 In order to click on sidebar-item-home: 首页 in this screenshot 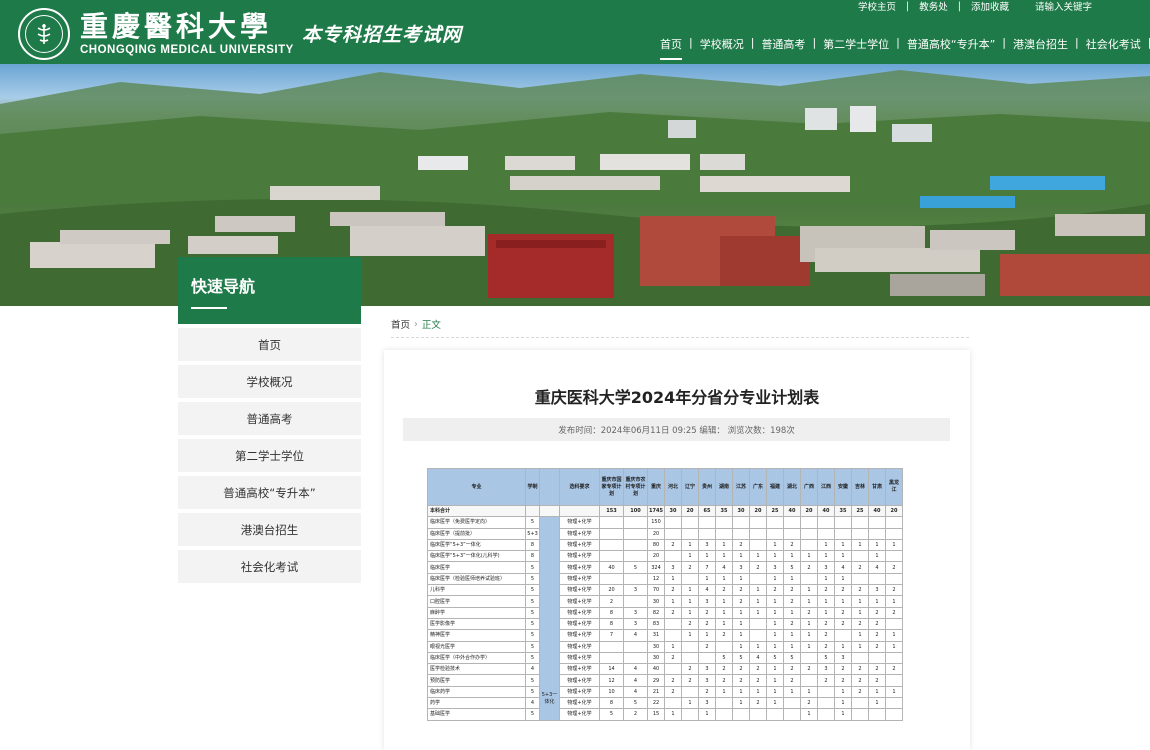, I will do `click(269, 344)`.